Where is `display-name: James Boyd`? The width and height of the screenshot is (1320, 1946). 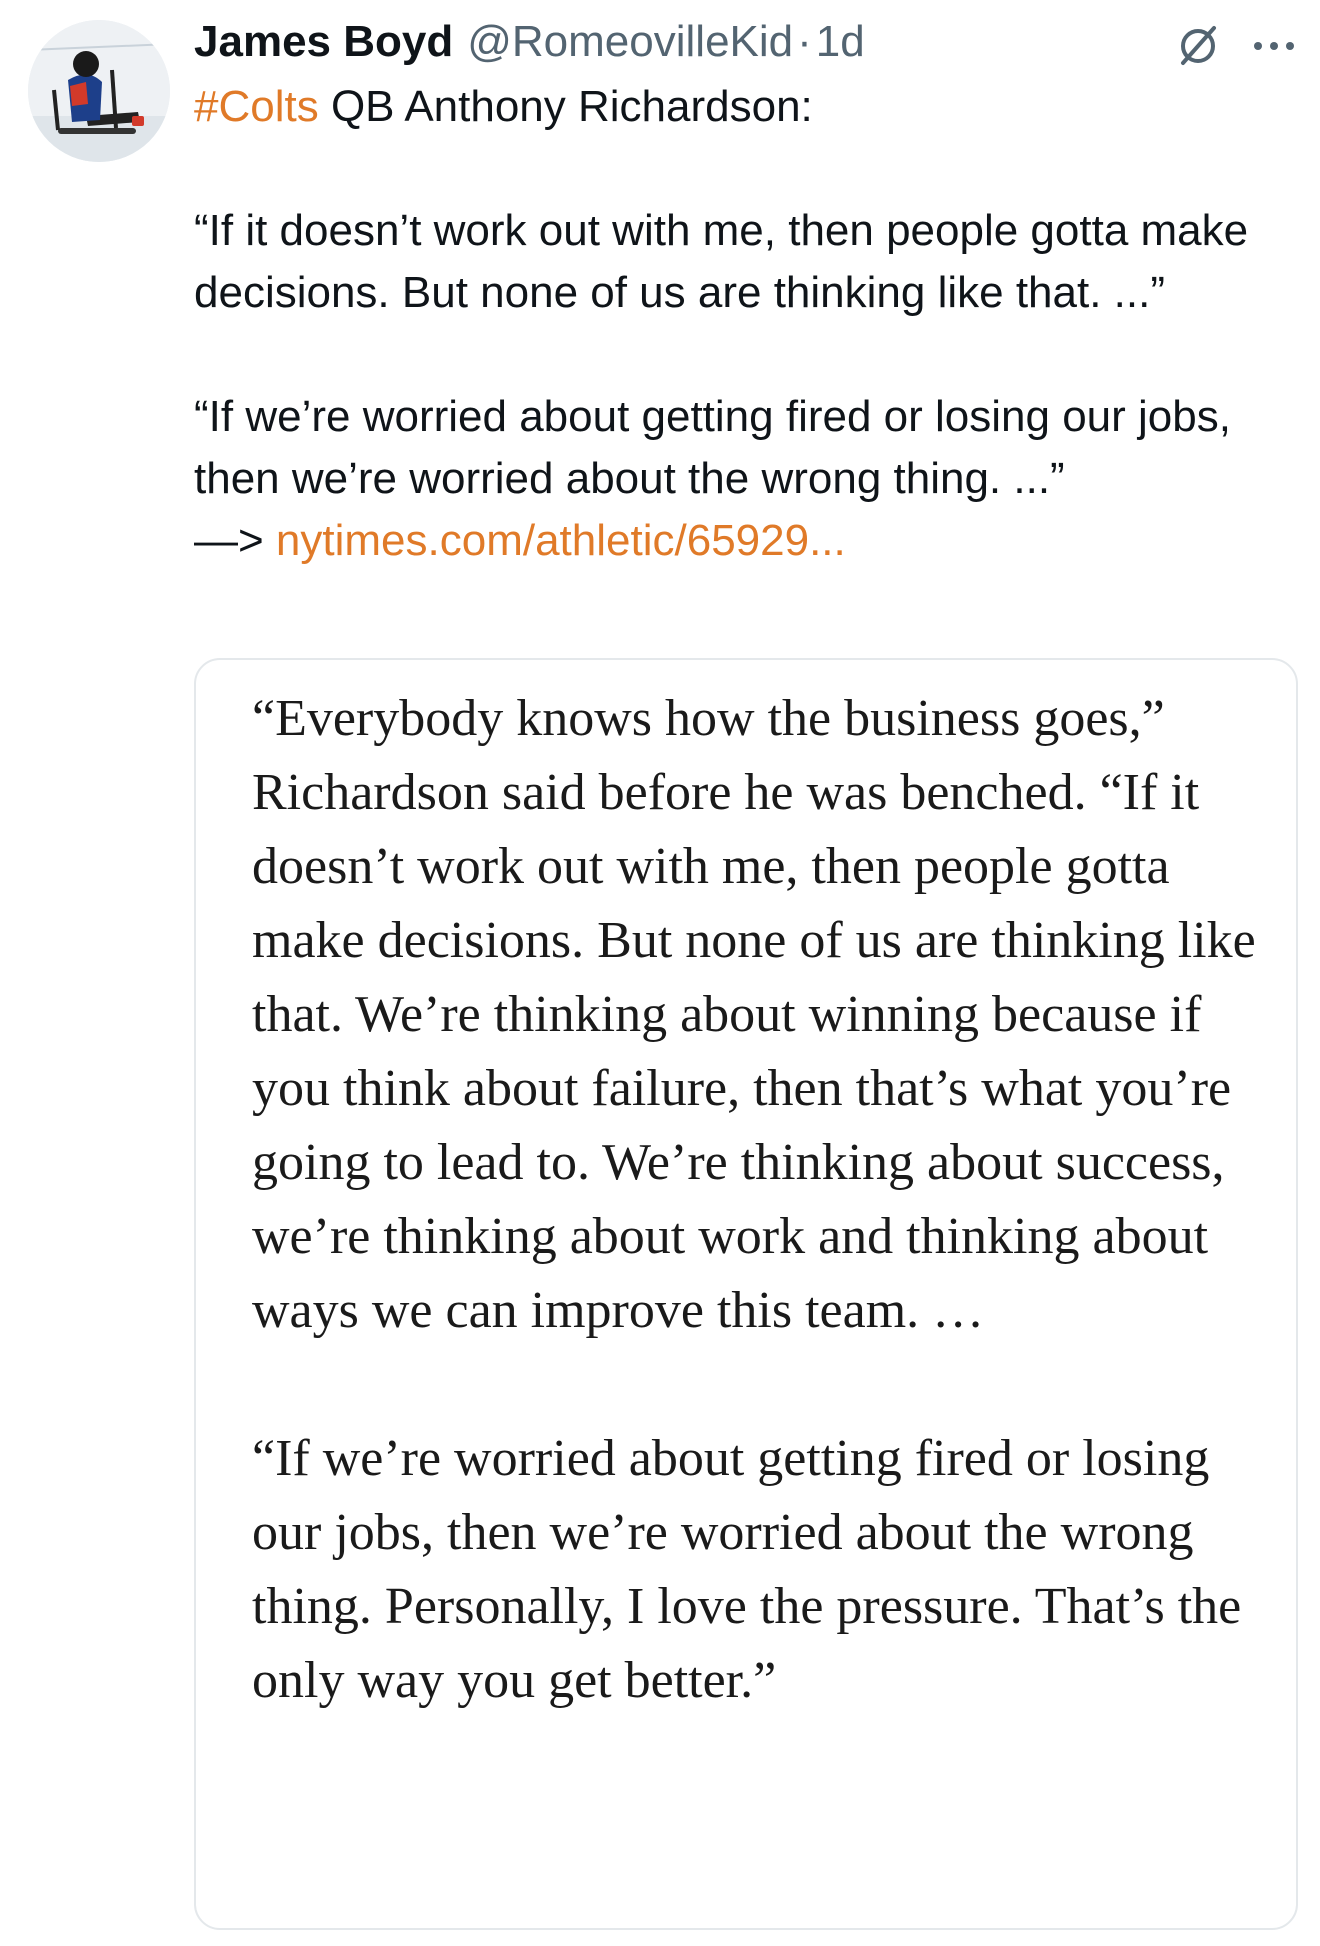 display-name: James Boyd is located at coordinates (323, 42).